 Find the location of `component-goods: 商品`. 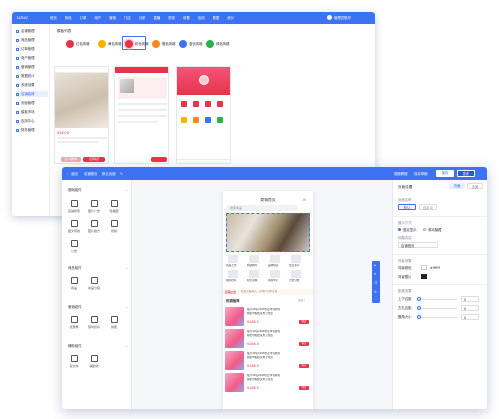

component-goods: 商品 is located at coordinates (74, 283).